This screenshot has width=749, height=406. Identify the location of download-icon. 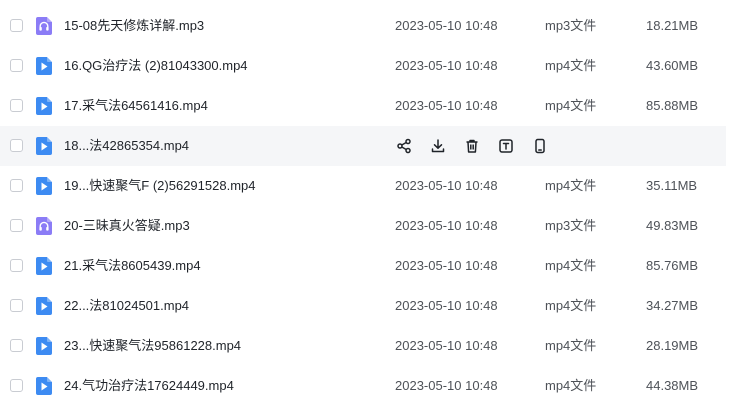
(438, 146).